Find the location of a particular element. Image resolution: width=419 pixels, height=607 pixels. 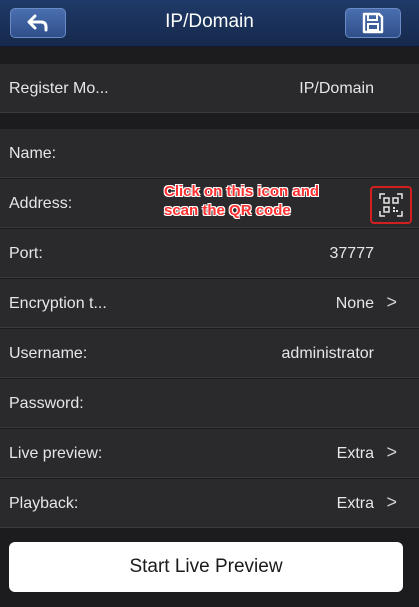

password-row: Password: is located at coordinates (209, 403).